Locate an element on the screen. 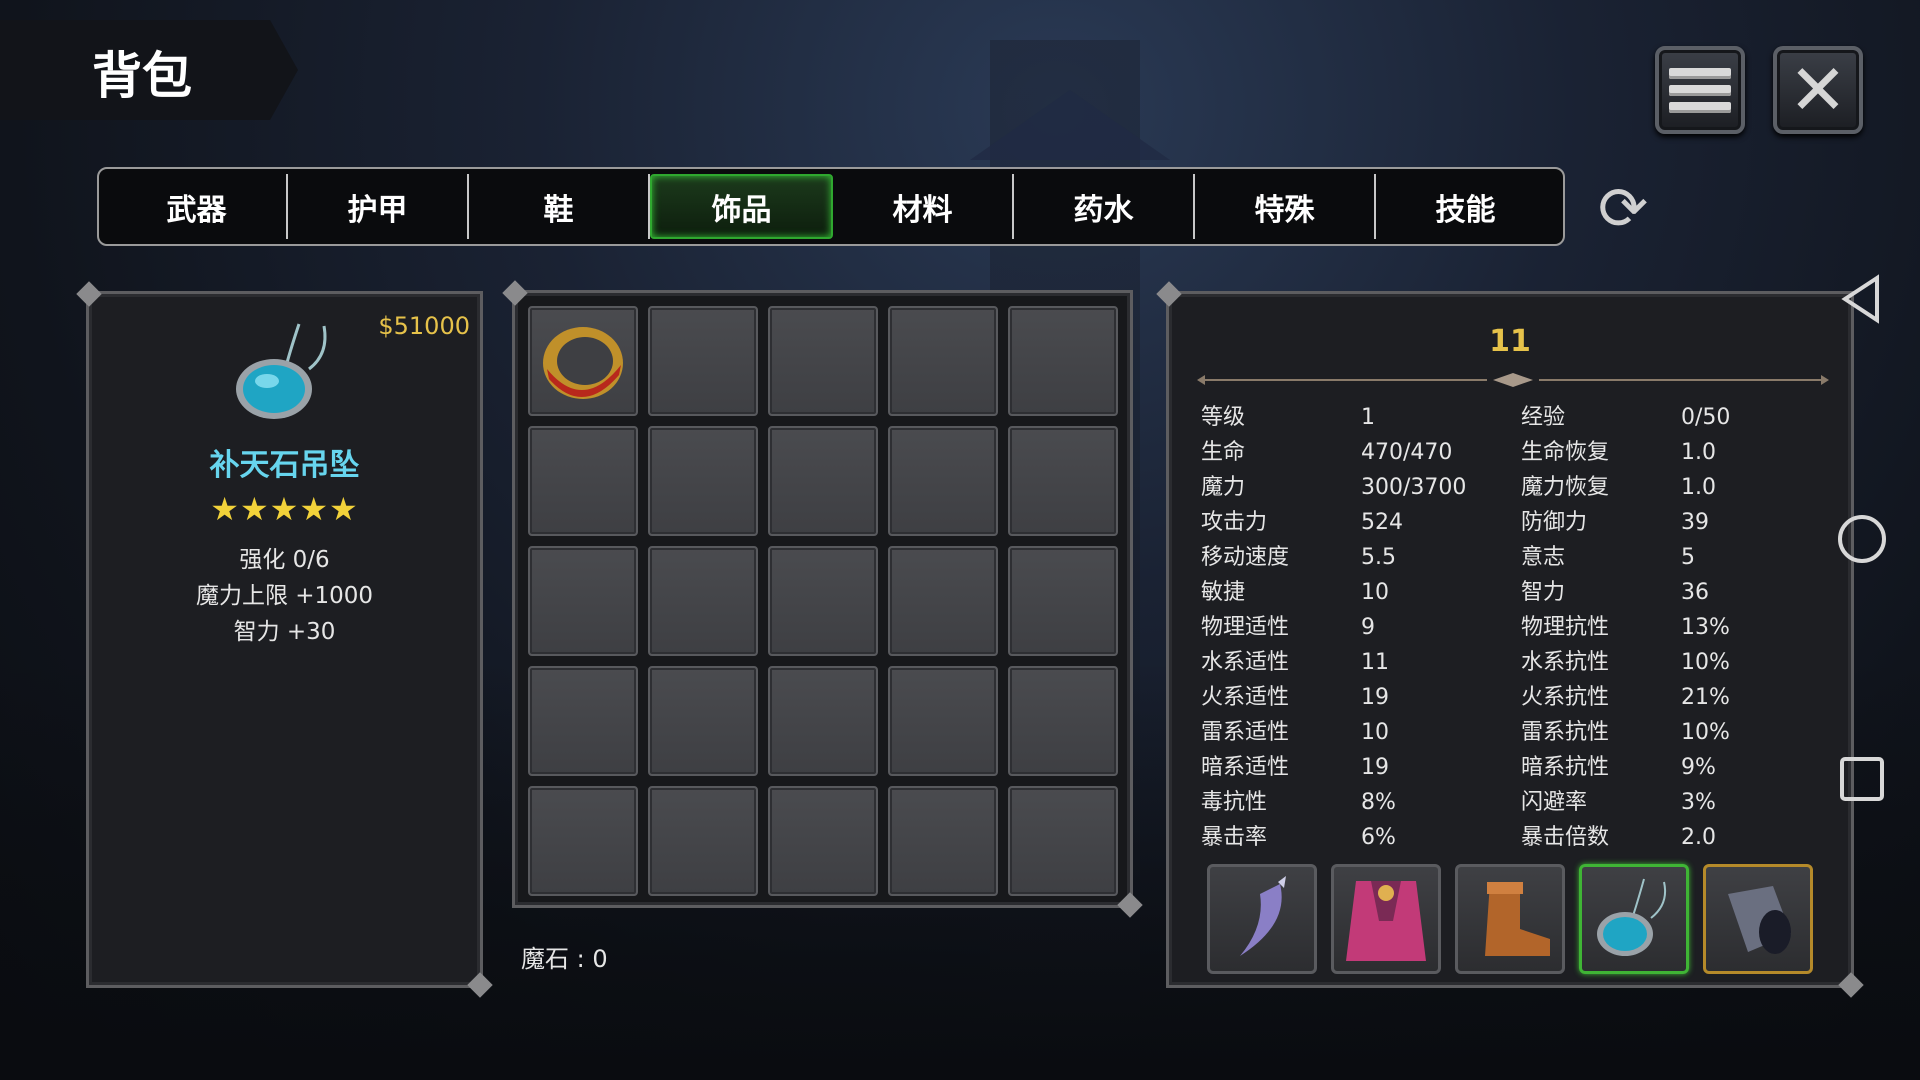  stat-label: 闪避率 is located at coordinates (1554, 802).